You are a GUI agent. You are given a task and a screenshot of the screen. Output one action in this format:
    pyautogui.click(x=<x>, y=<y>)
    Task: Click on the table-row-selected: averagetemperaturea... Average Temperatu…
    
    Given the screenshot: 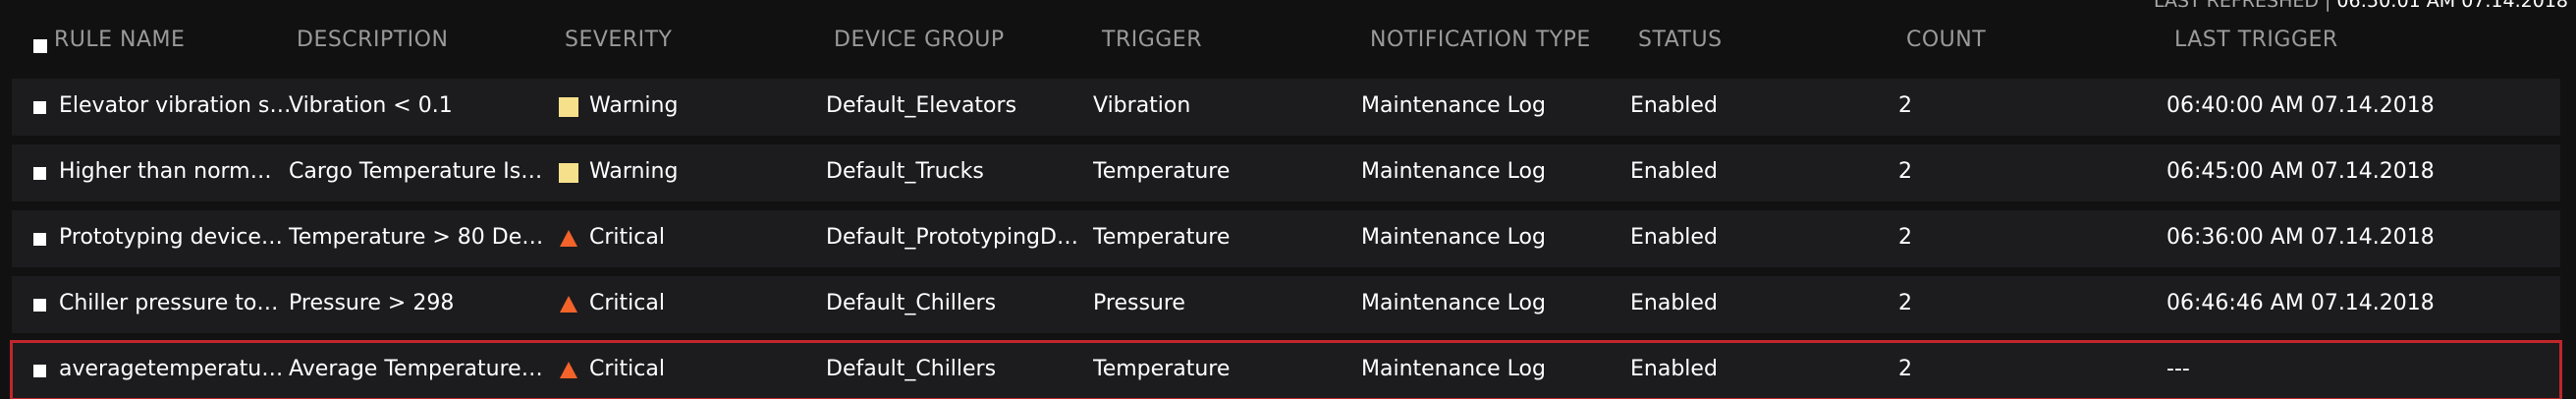 What is the action you would take?
    pyautogui.click(x=1286, y=369)
    